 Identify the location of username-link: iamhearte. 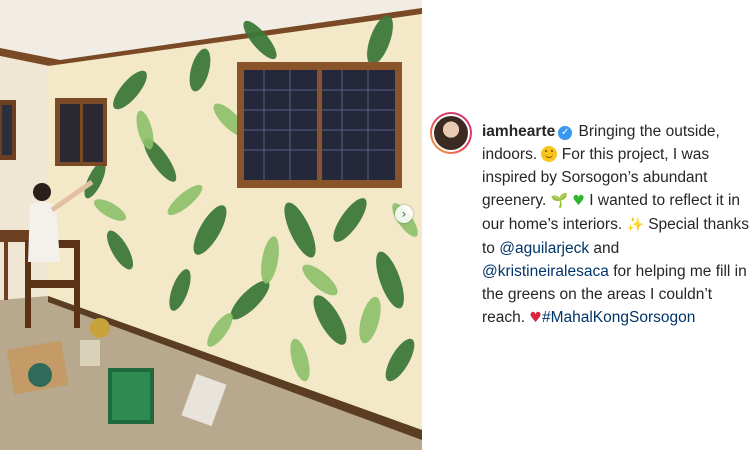
(518, 131).